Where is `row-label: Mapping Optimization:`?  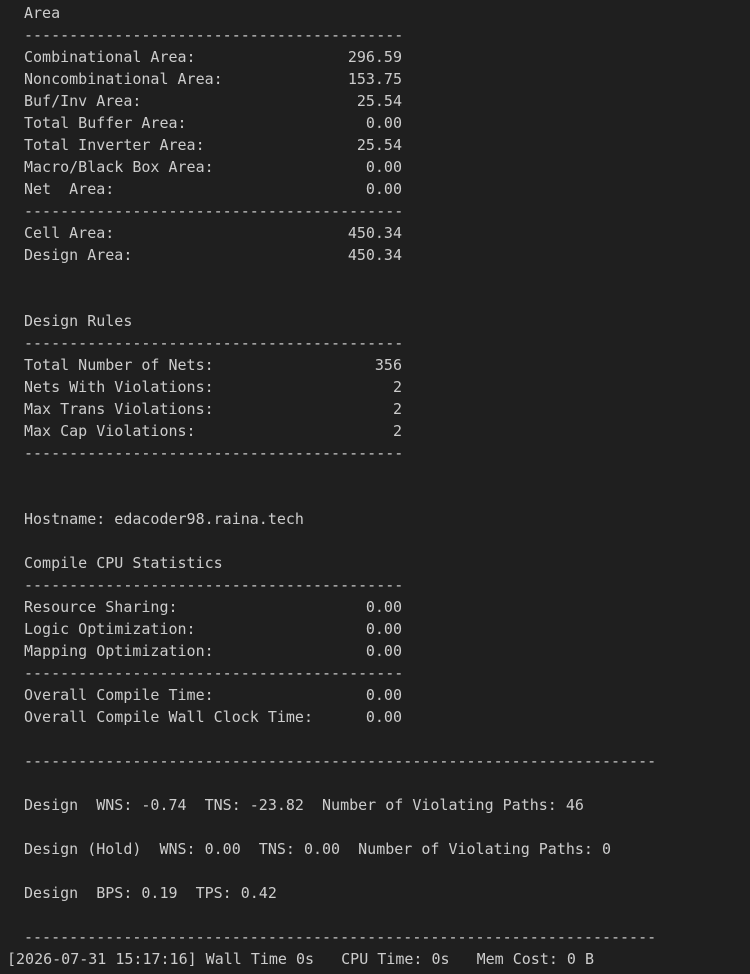 row-label: Mapping Optimization: is located at coordinates (119, 651).